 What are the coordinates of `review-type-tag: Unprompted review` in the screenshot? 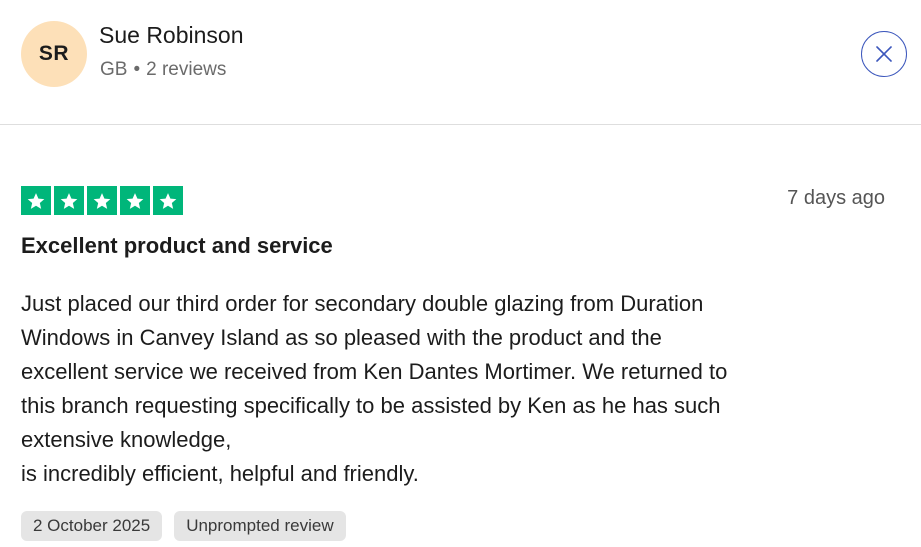 It's located at (260, 526).